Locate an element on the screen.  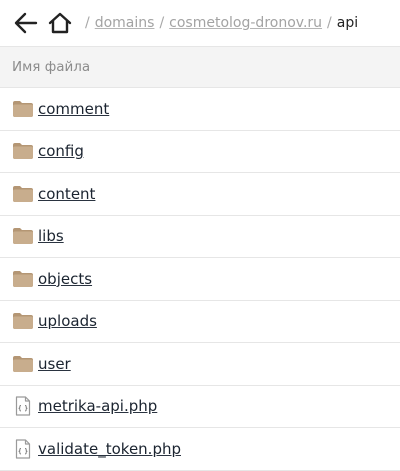
home-button is located at coordinates (60, 23).